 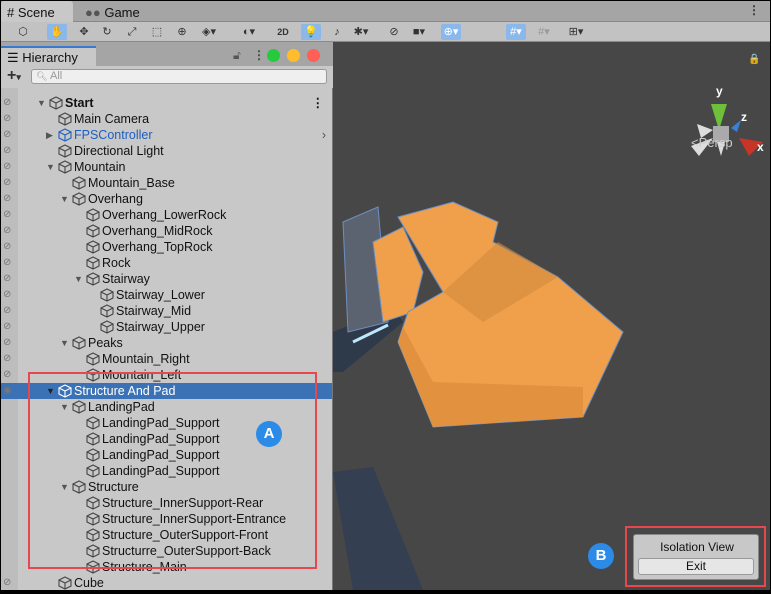 What do you see at coordinates (318, 103) in the screenshot?
I see `row-menu-icon: ⋮` at bounding box center [318, 103].